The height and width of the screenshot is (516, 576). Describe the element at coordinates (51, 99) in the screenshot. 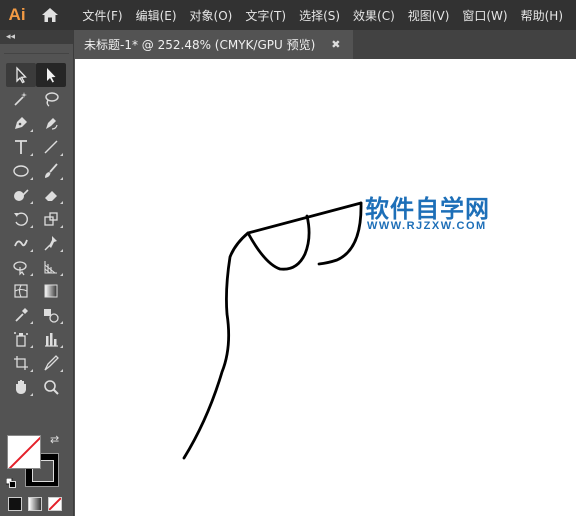

I see `lasso-tool-icon` at that location.